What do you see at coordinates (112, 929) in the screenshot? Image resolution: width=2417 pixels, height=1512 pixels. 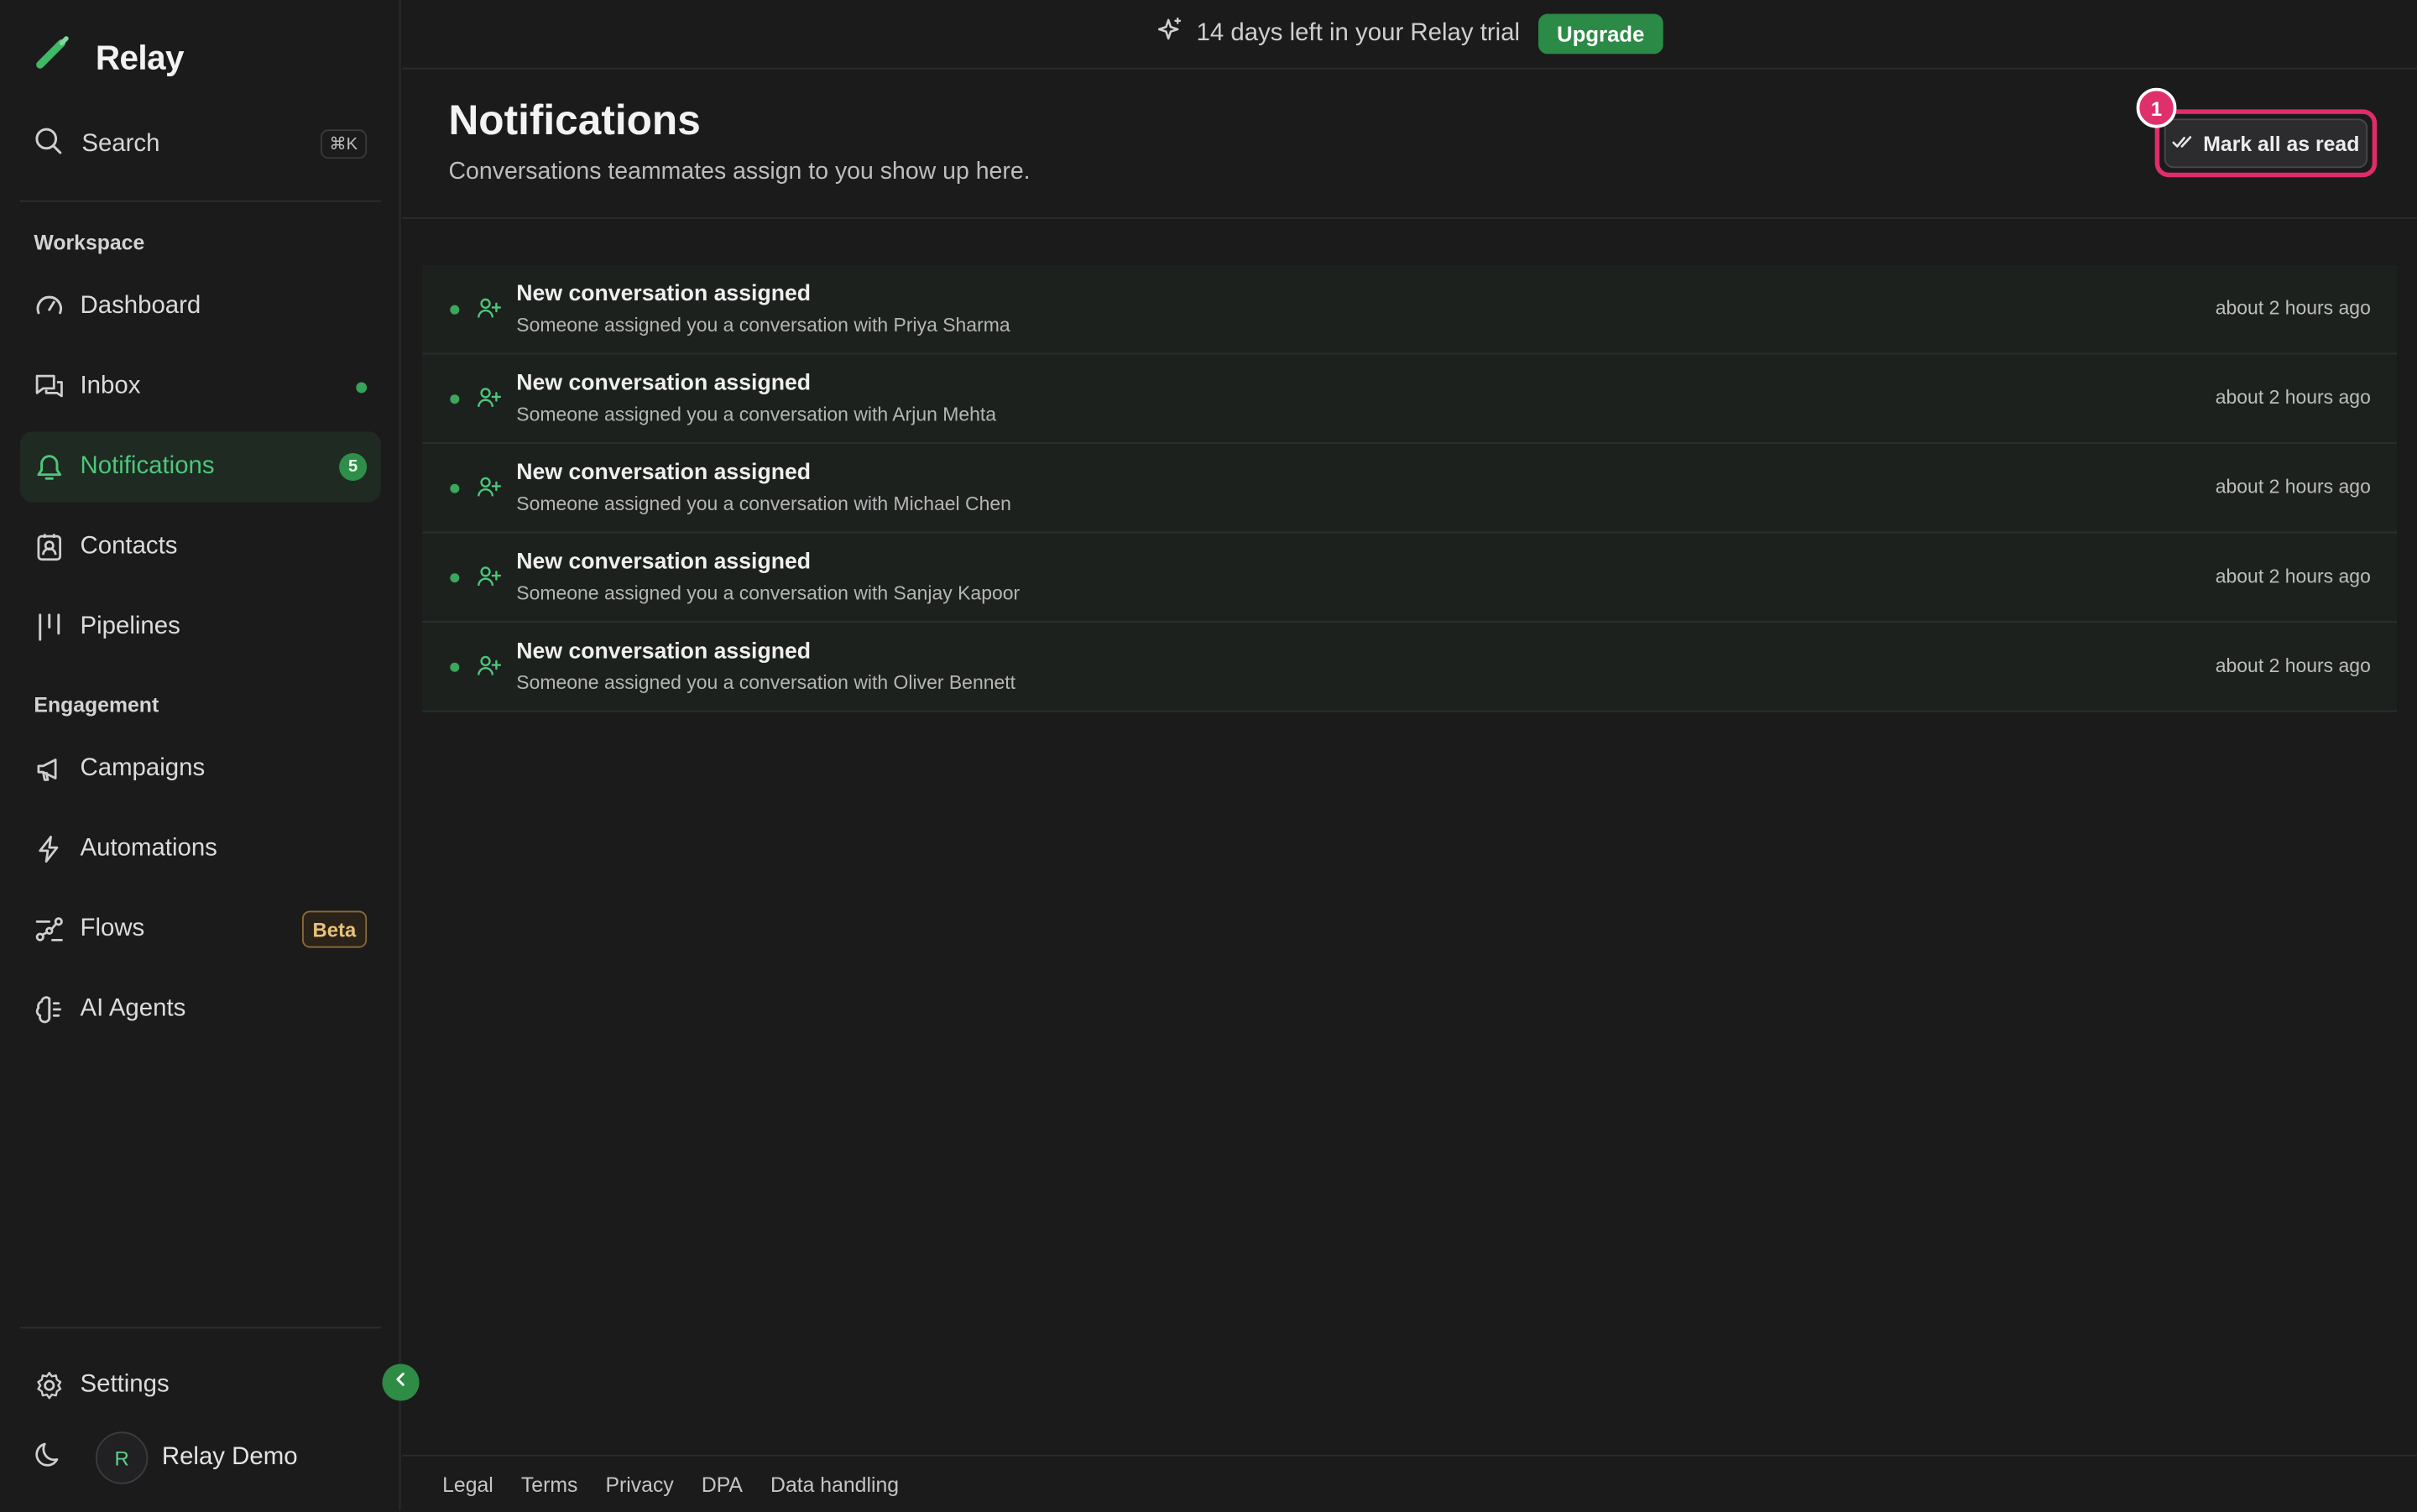 I see `sidebar-item-label: Flows` at bounding box center [112, 929].